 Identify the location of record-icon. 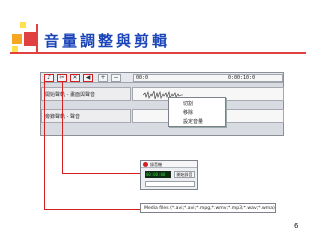
(145, 164).